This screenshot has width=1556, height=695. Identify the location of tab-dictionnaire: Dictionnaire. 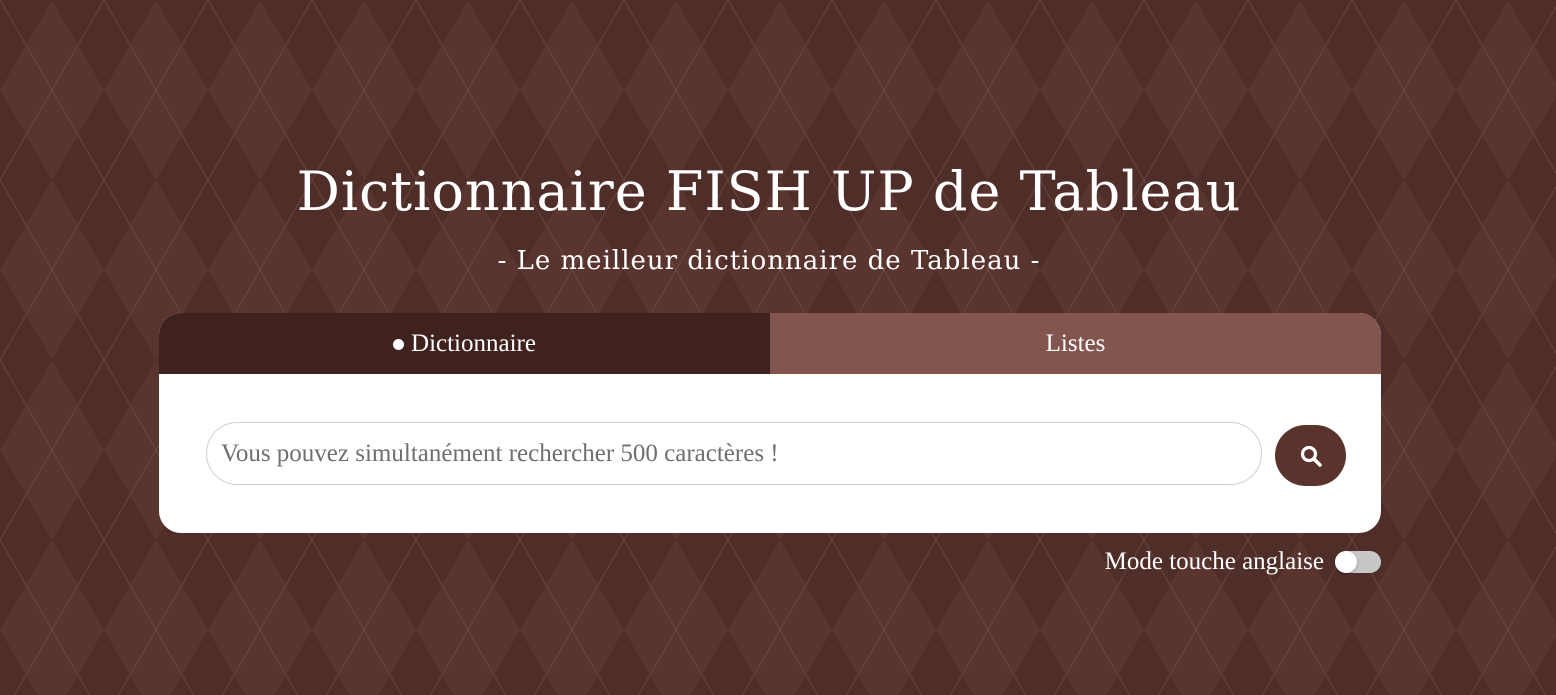
(464, 343).